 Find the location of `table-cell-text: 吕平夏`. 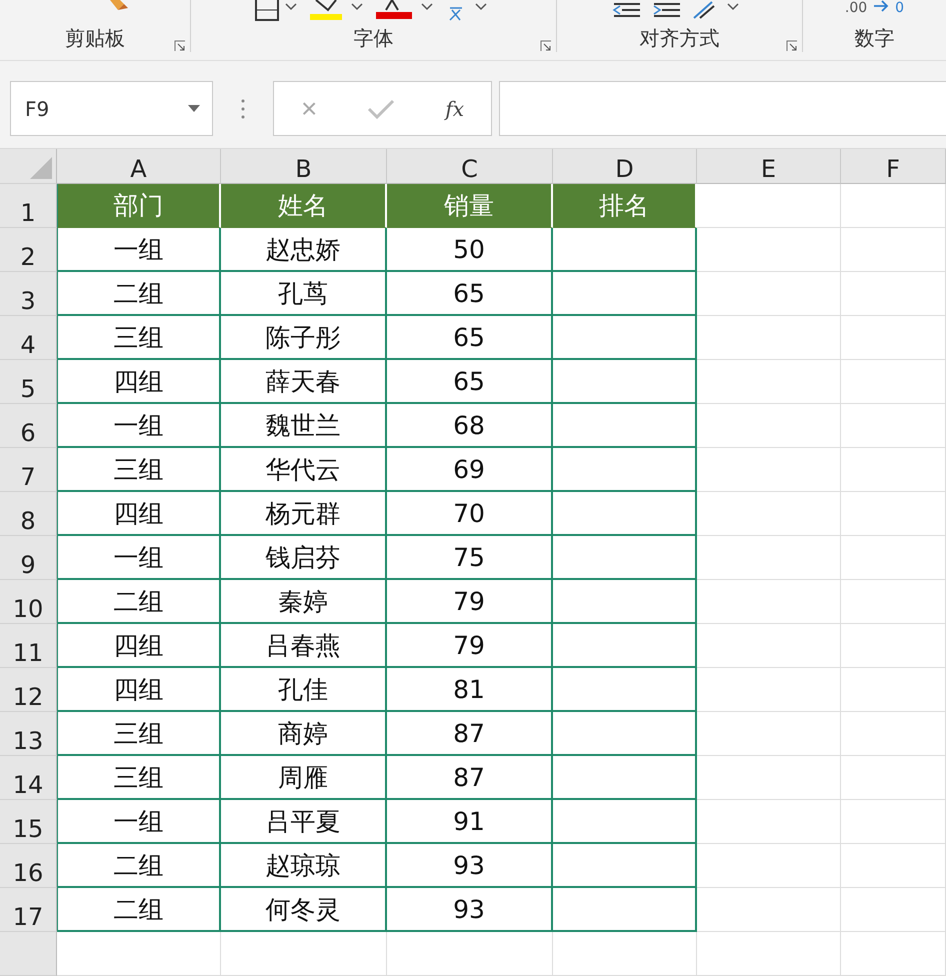

table-cell-text: 吕平夏 is located at coordinates (303, 822).